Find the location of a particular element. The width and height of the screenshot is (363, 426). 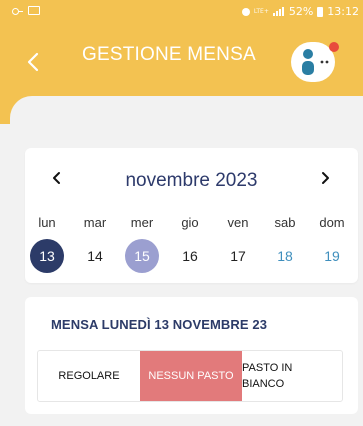

status-left is located at coordinates (26, 10).